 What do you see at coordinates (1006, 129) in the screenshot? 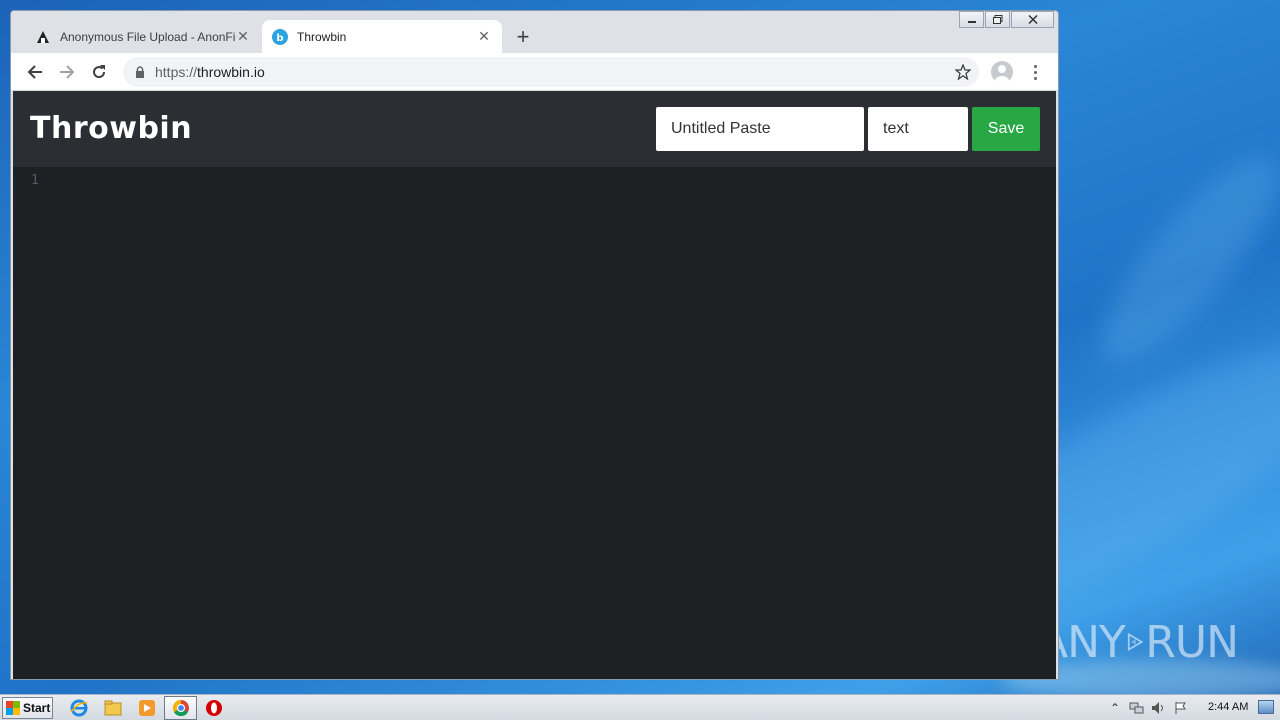
I see `save-button: Save` at bounding box center [1006, 129].